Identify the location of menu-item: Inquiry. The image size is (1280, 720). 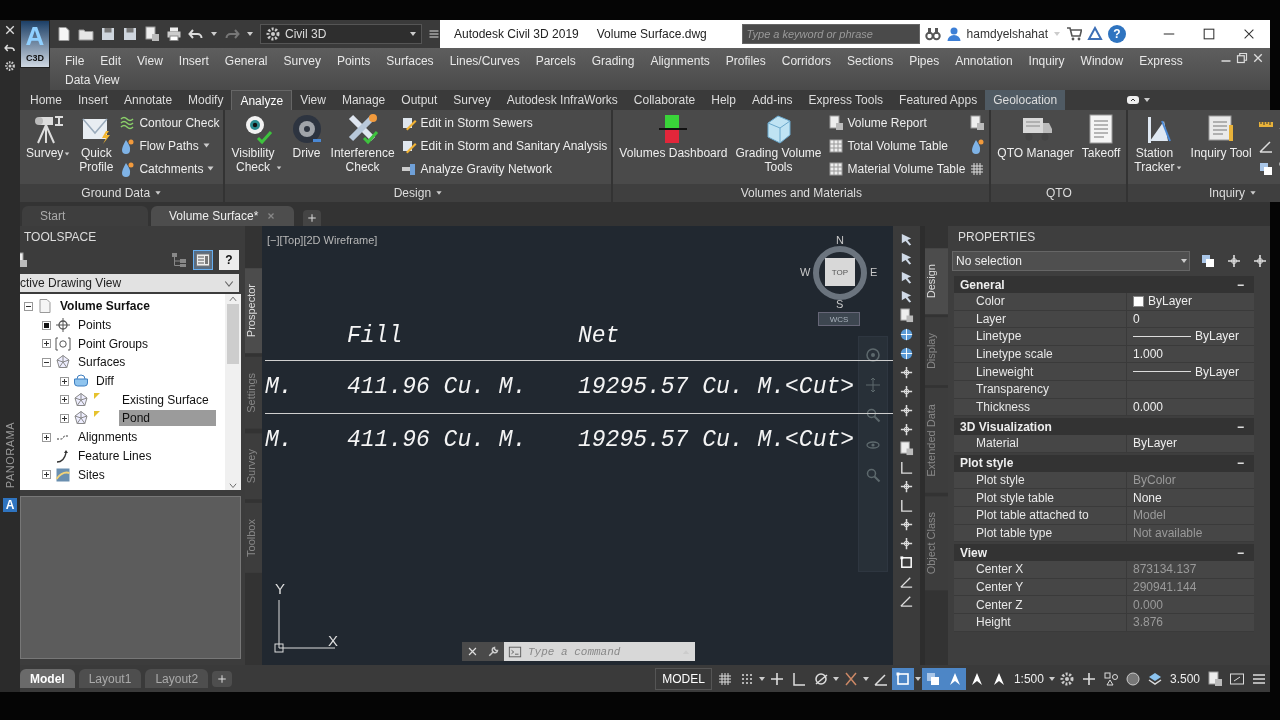
(1046, 60).